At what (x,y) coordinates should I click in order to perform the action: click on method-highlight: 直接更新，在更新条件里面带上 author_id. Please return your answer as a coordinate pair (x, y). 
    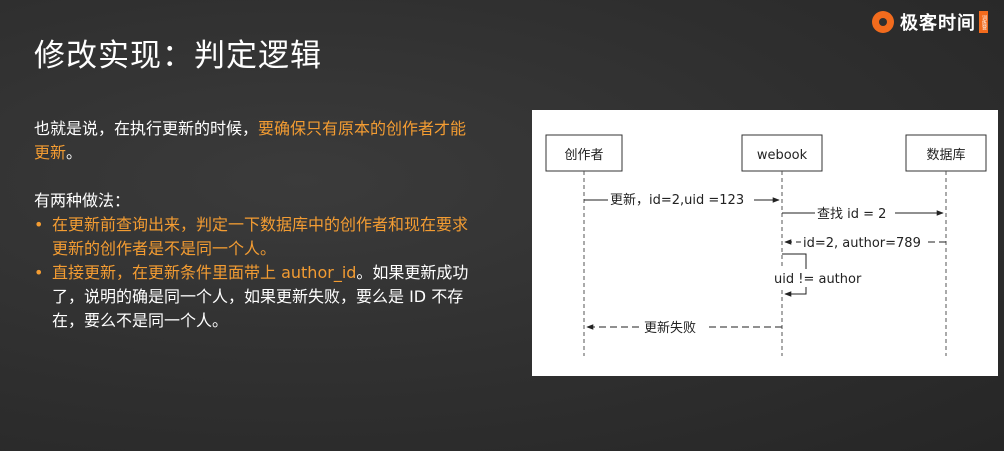
    Looking at the image, I should click on (204, 272).